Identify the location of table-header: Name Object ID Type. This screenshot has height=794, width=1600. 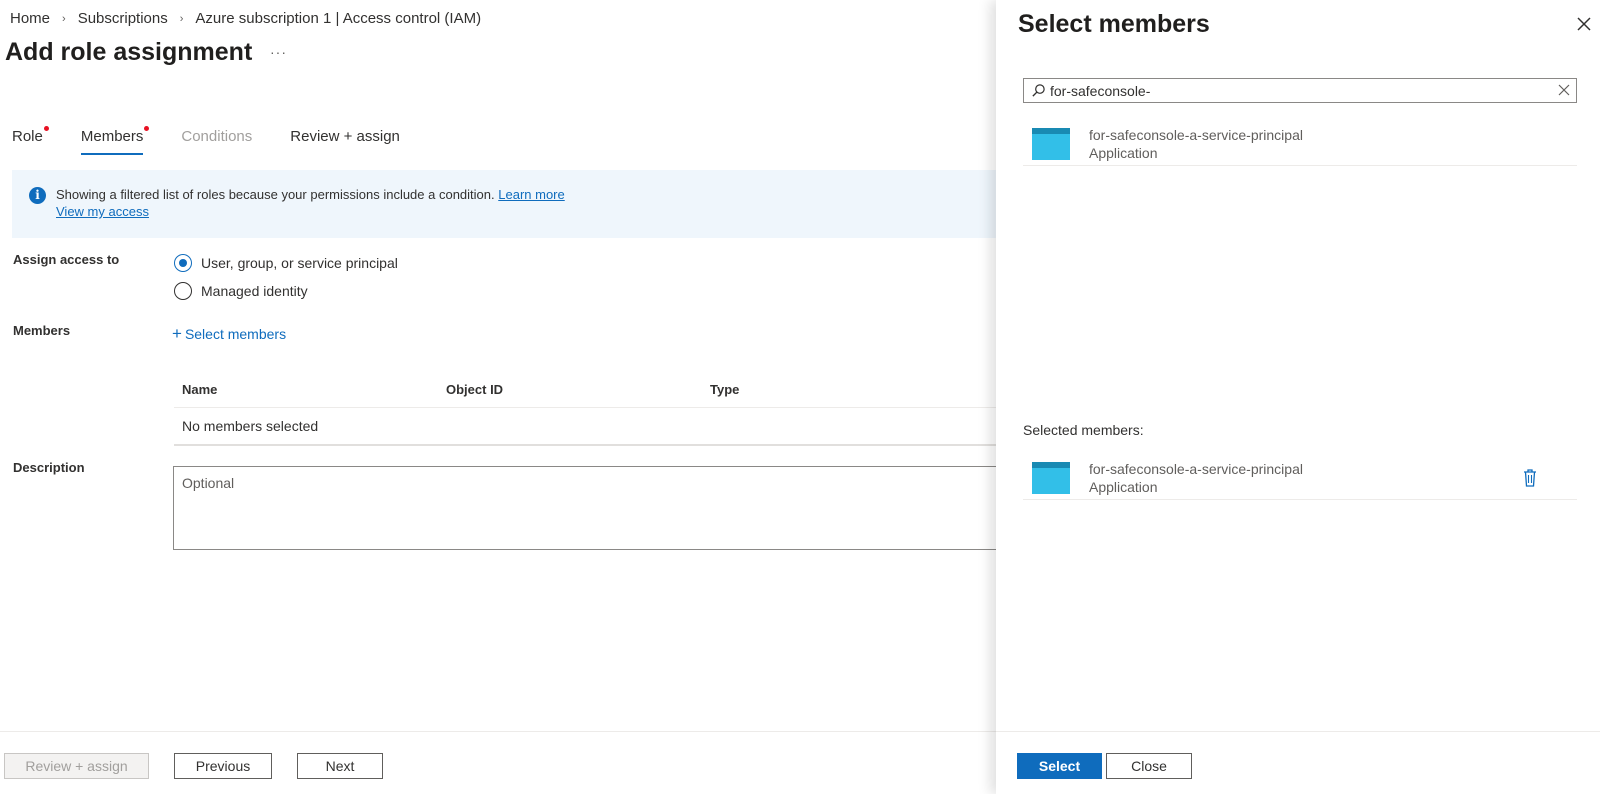
(589, 390).